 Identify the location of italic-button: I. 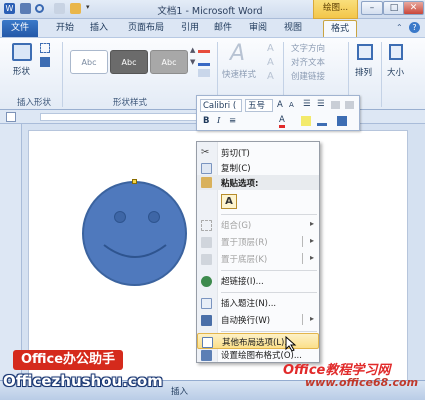
(218, 121).